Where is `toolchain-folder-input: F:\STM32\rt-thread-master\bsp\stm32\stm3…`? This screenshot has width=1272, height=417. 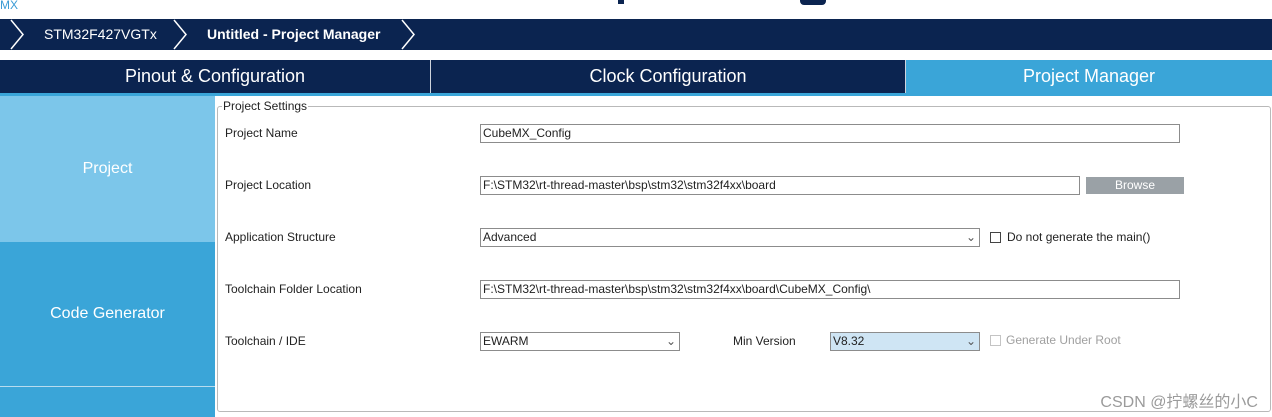
toolchain-folder-input: F:\STM32\rt-thread-master\bsp\stm32\stm3… is located at coordinates (830, 289).